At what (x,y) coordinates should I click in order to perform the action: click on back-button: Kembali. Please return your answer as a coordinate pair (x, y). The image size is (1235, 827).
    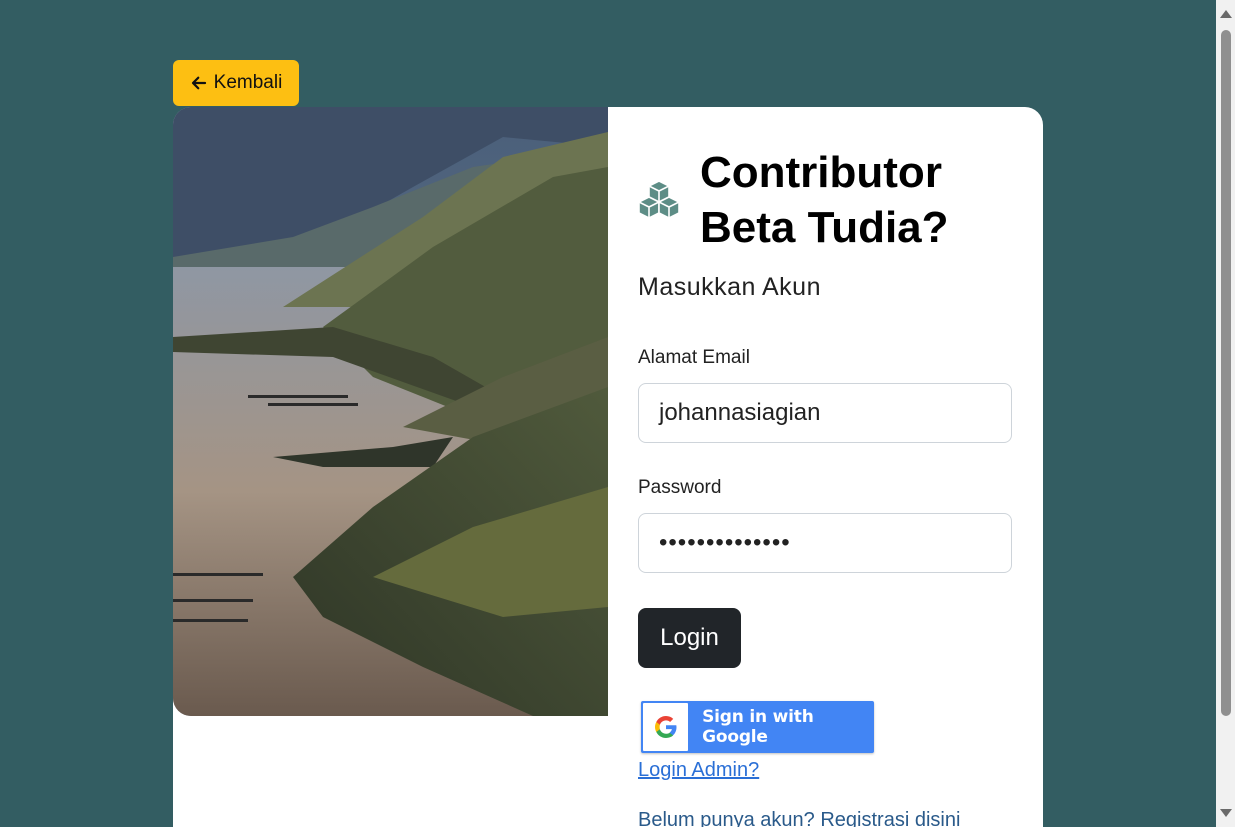
    Looking at the image, I should click on (236, 83).